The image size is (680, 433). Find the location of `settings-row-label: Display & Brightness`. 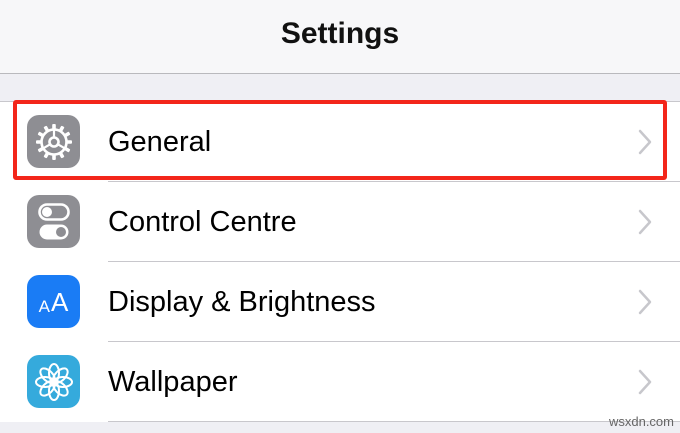

settings-row-label: Display & Brightness is located at coordinates (242, 301).